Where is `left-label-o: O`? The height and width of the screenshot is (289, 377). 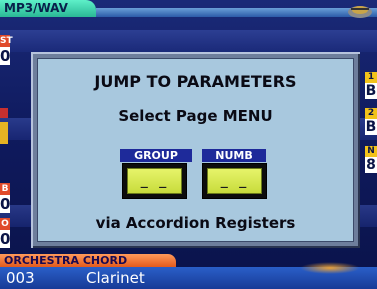
left-label-o: O is located at coordinates (5, 224).